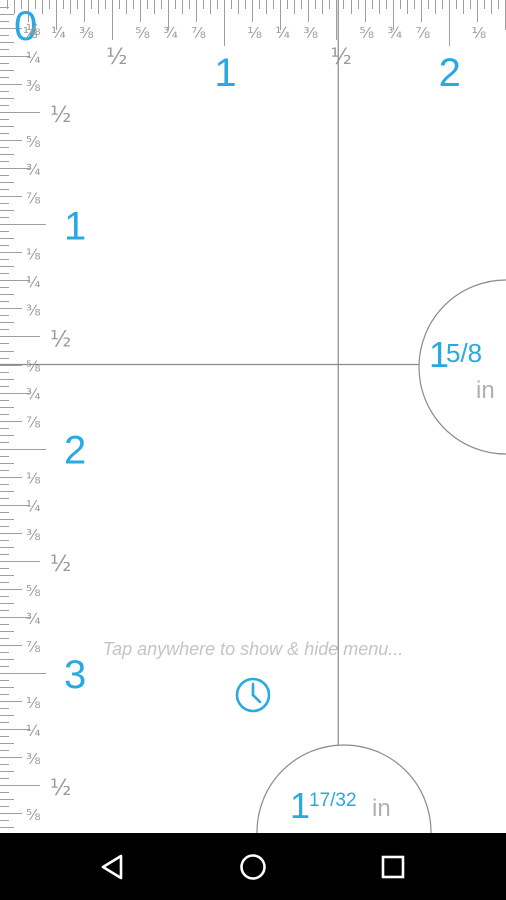  I want to click on vertical-reading-fraction: 17/32, so click(333, 800).